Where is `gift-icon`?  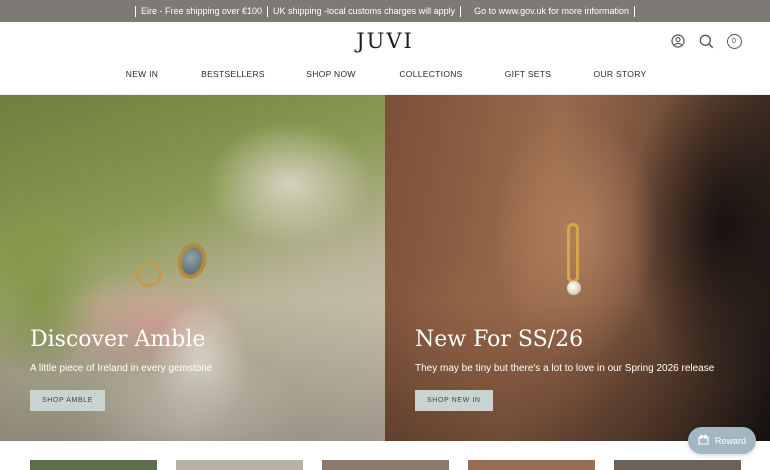
gift-icon is located at coordinates (703, 440).